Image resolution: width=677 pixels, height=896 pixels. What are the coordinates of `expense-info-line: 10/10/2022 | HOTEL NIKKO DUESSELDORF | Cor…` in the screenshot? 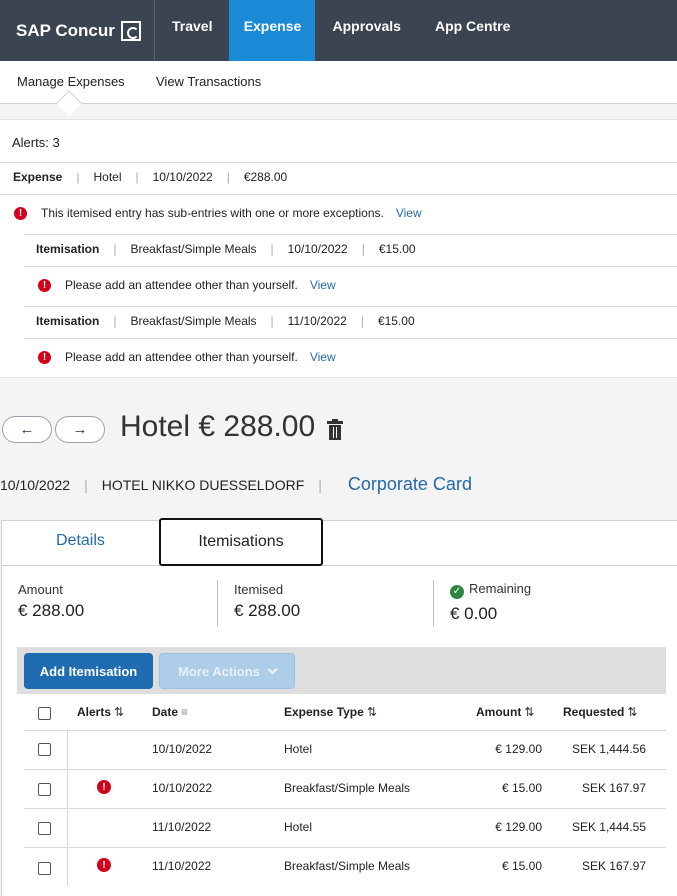 It's located at (236, 484).